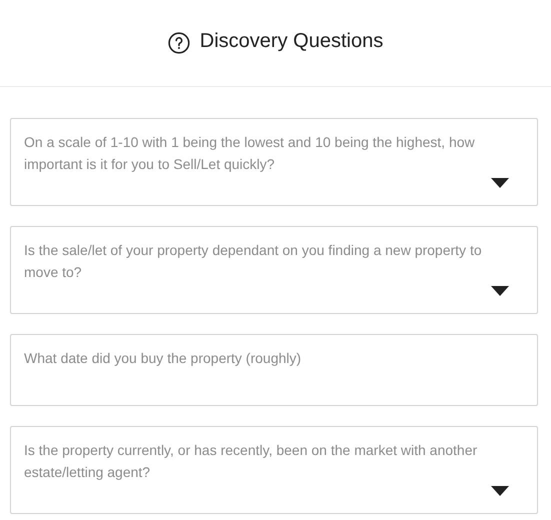 The height and width of the screenshot is (520, 551). Describe the element at coordinates (274, 370) in the screenshot. I see `text-field: What date did you buy the property (roughly)` at that location.